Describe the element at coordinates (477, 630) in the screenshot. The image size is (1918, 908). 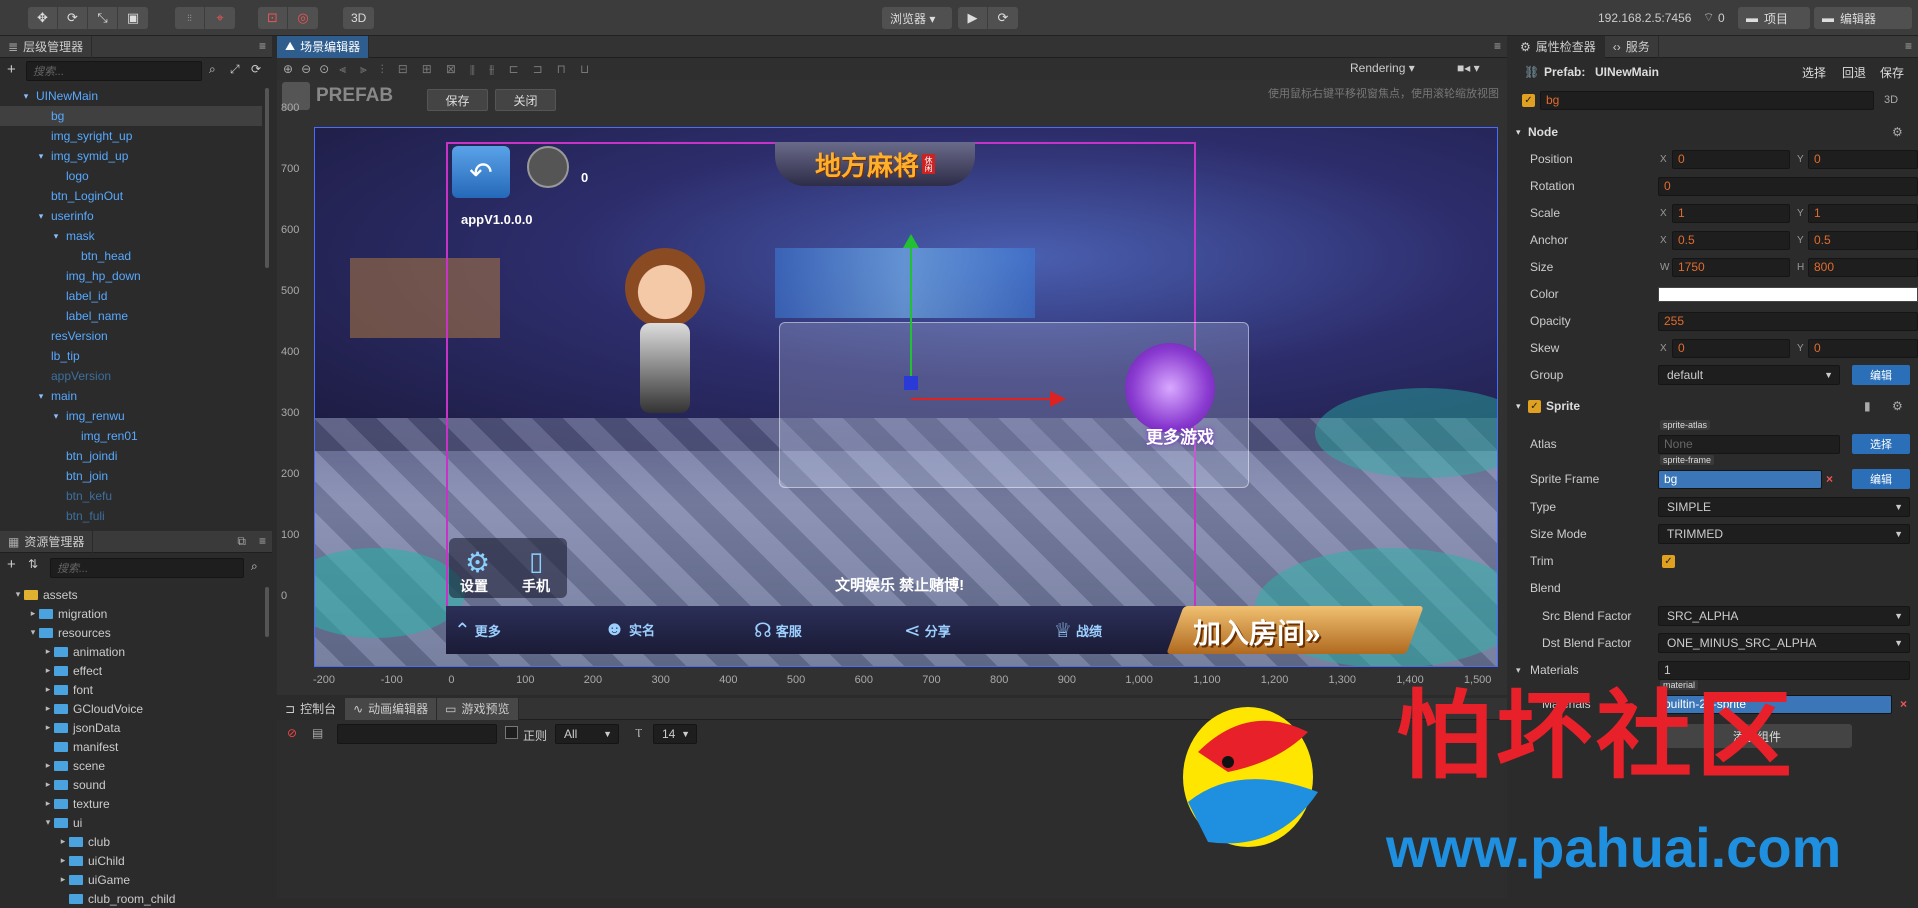
I see `bottom-nav-item: ⌃ 更多` at that location.